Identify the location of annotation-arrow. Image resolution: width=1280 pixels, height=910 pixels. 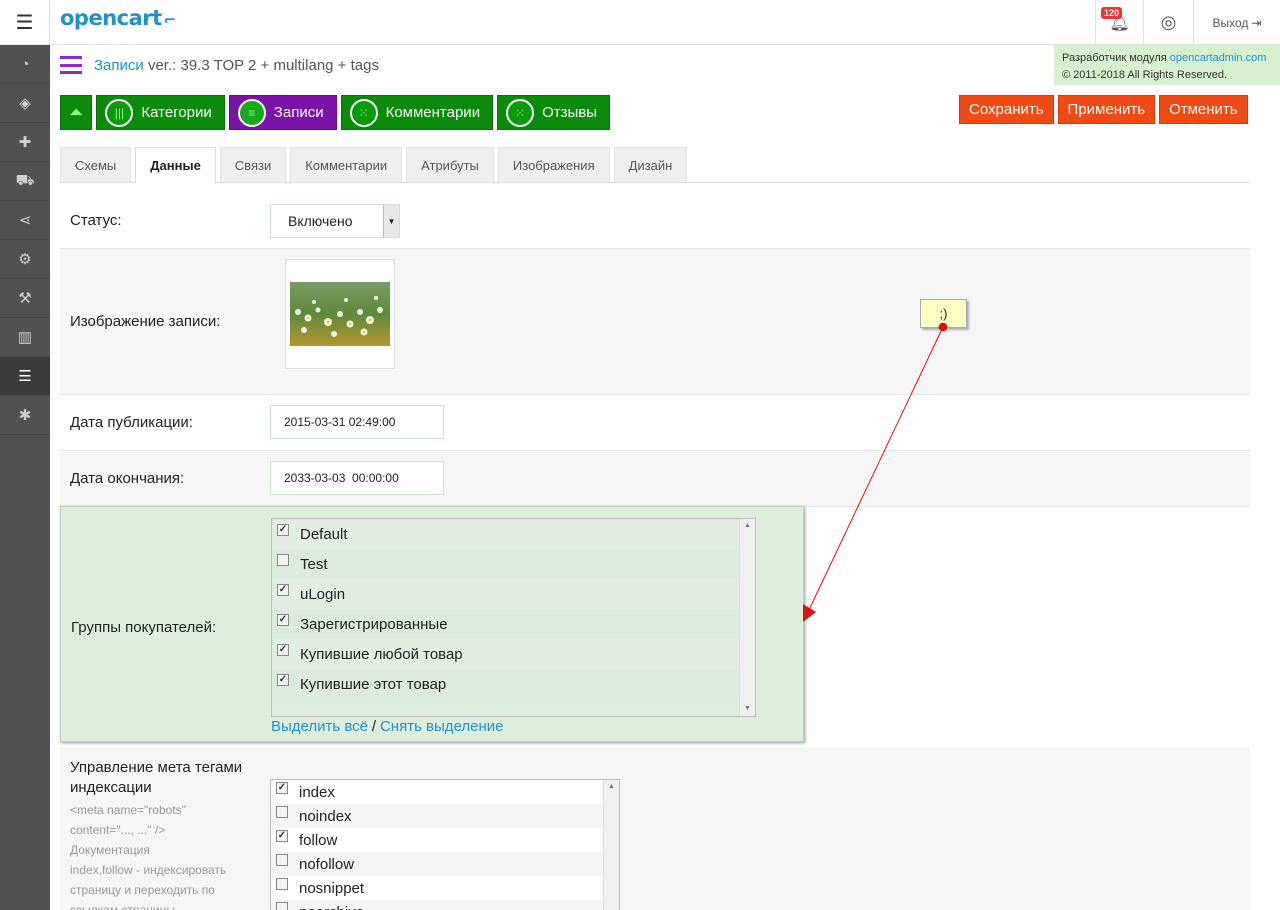
(873, 474).